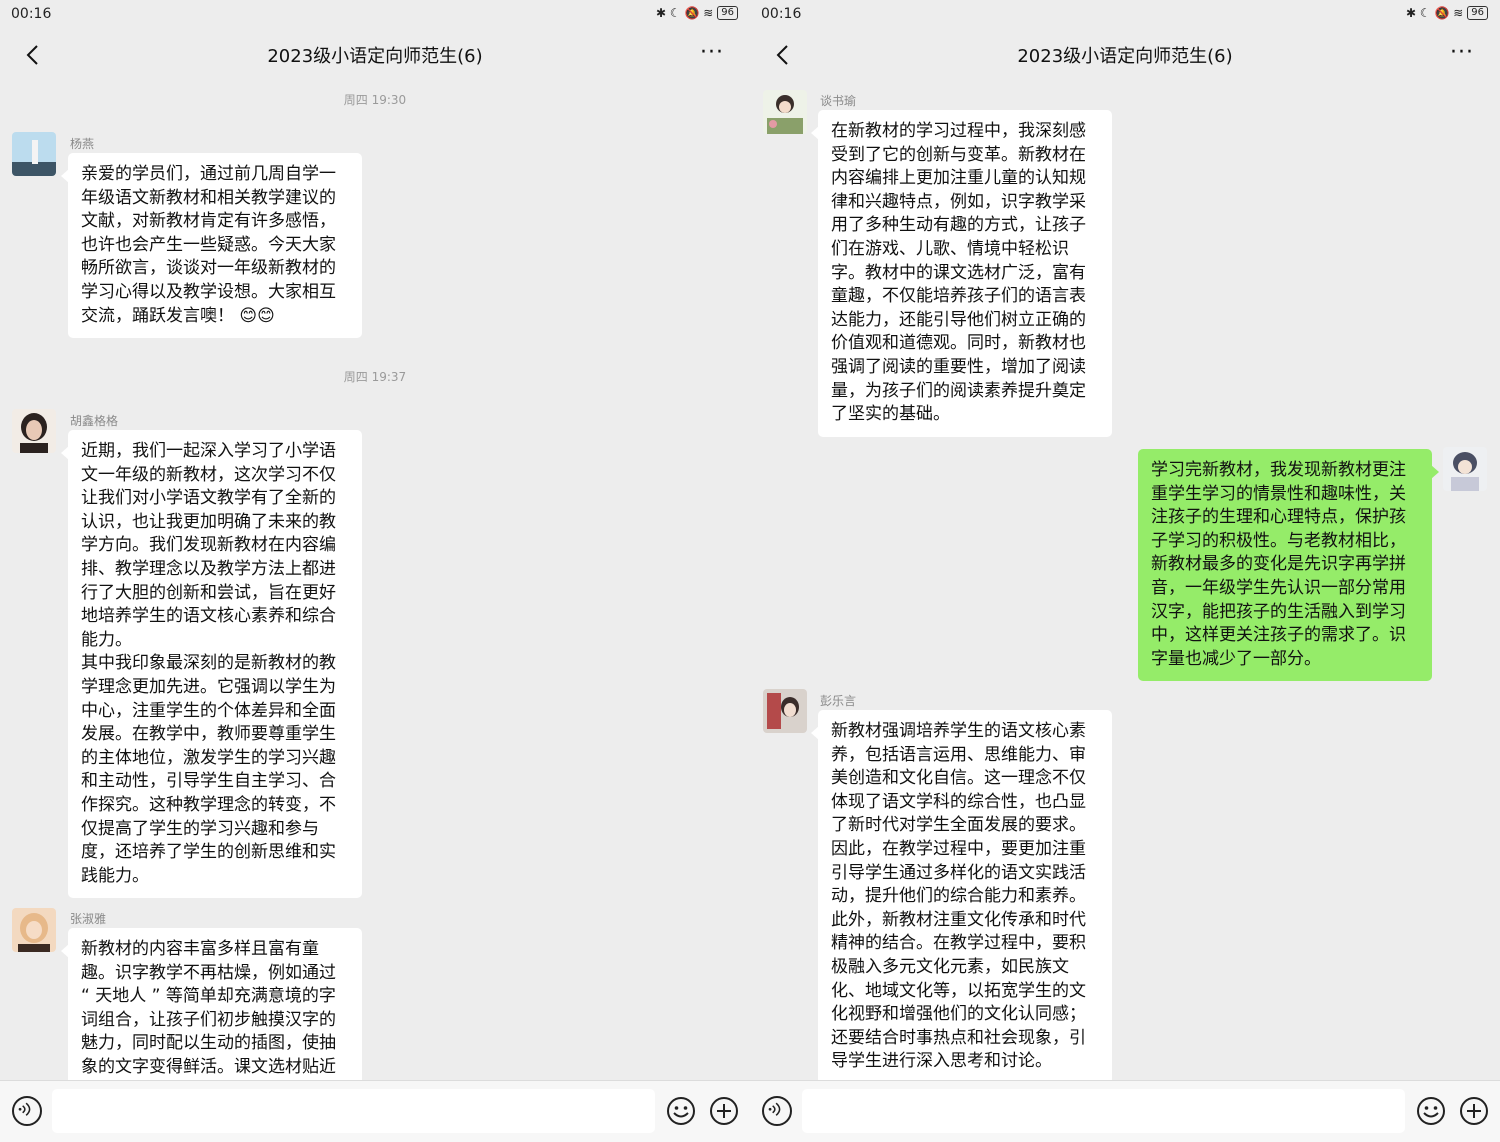  What do you see at coordinates (88, 919) in the screenshot?
I see `sender-name: 张淑雅` at bounding box center [88, 919].